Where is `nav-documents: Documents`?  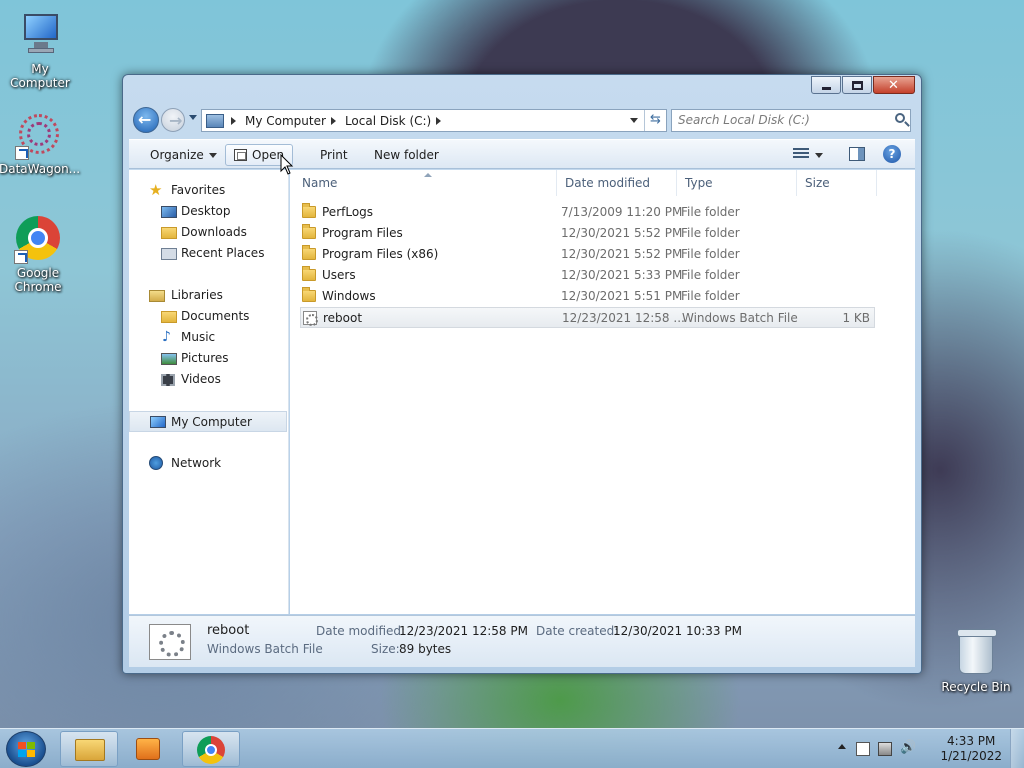 nav-documents: Documents is located at coordinates (208, 316).